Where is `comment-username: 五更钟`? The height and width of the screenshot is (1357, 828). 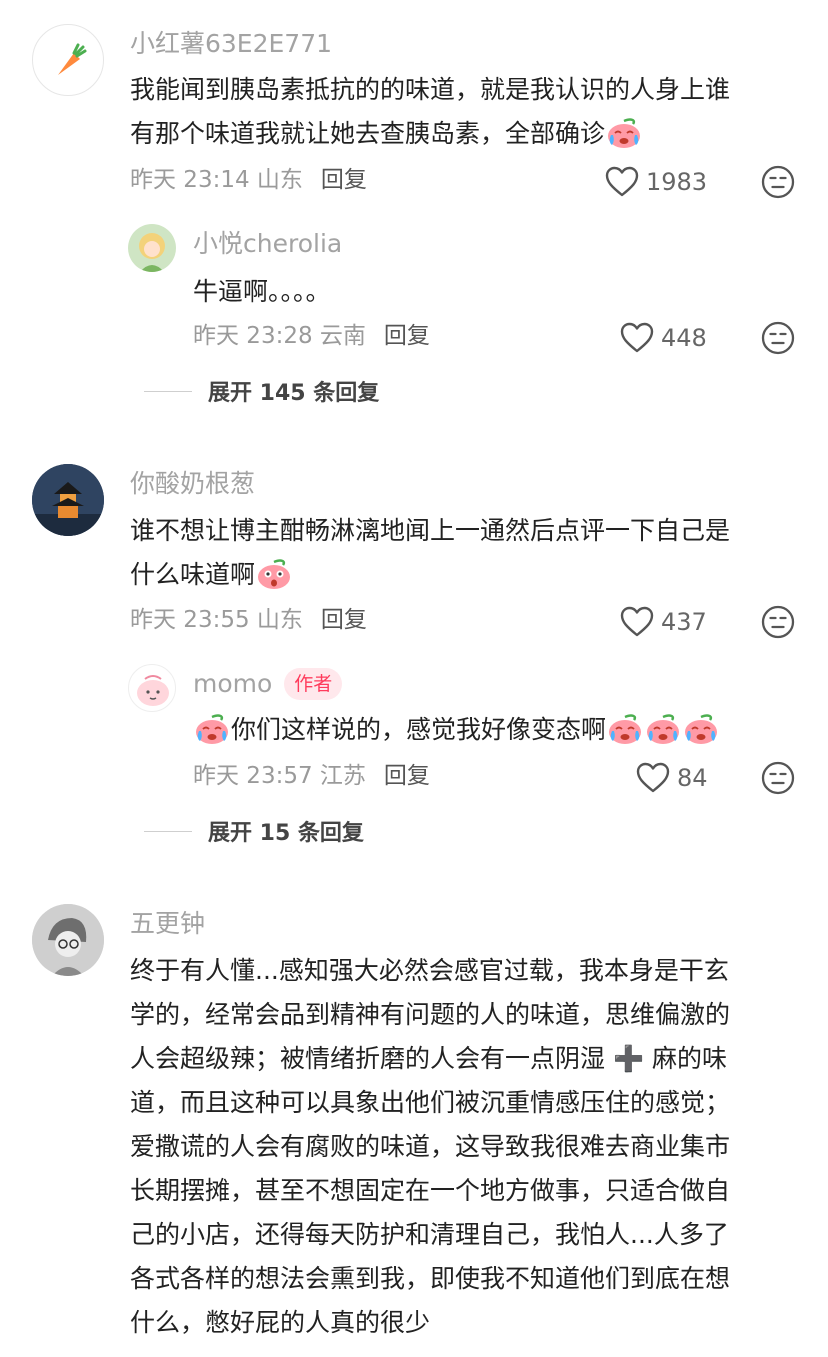
comment-username: 五更钟 is located at coordinates (167, 924).